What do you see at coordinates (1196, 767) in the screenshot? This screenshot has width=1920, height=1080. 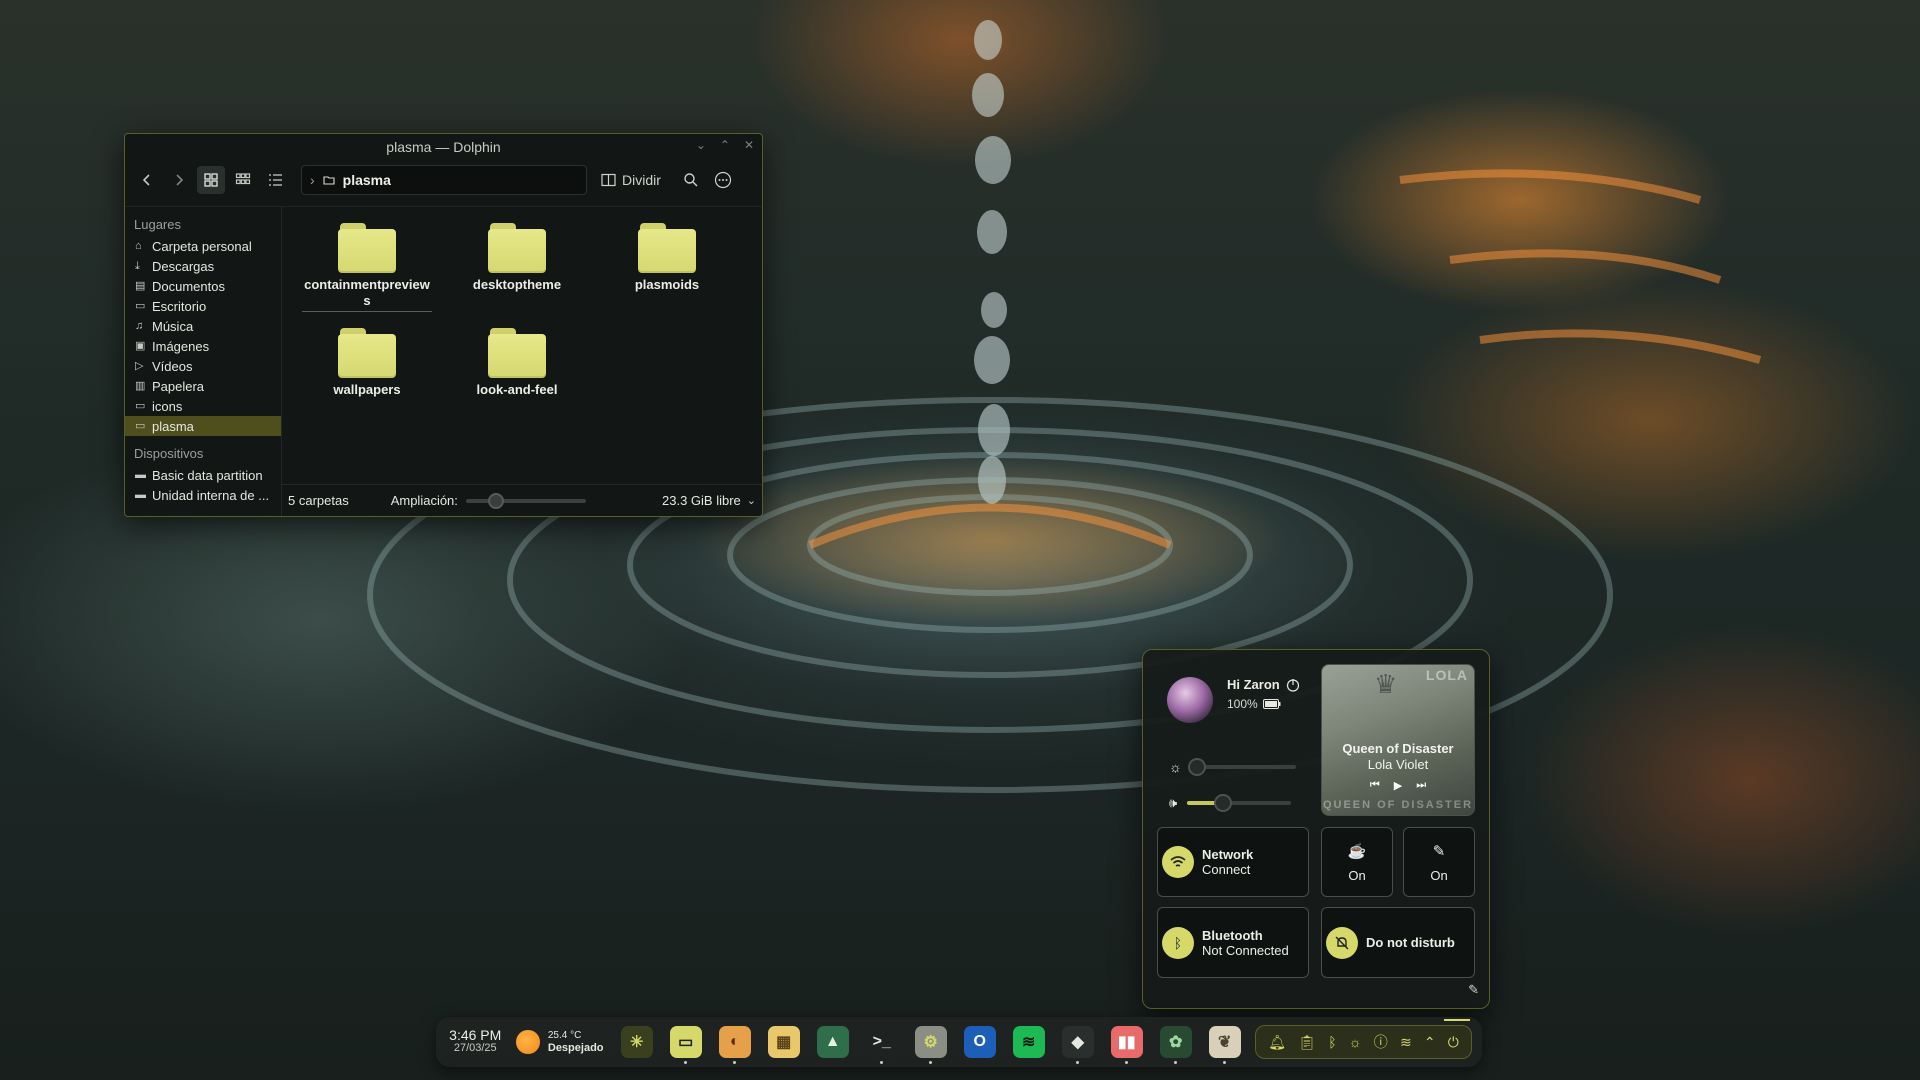 I see `brightness-slider-handle` at bounding box center [1196, 767].